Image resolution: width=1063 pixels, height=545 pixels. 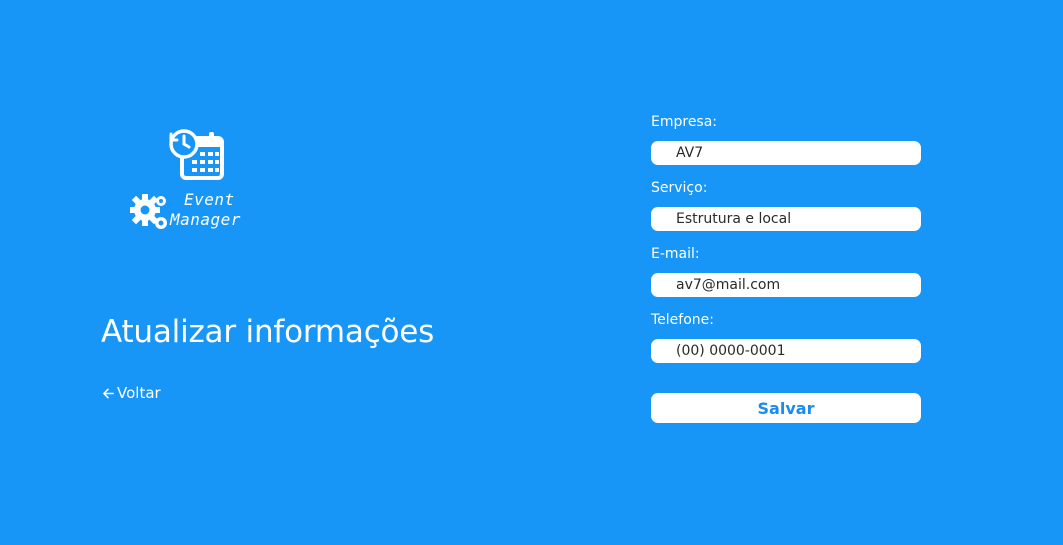 What do you see at coordinates (786, 408) in the screenshot?
I see `save-button: Salvar` at bounding box center [786, 408].